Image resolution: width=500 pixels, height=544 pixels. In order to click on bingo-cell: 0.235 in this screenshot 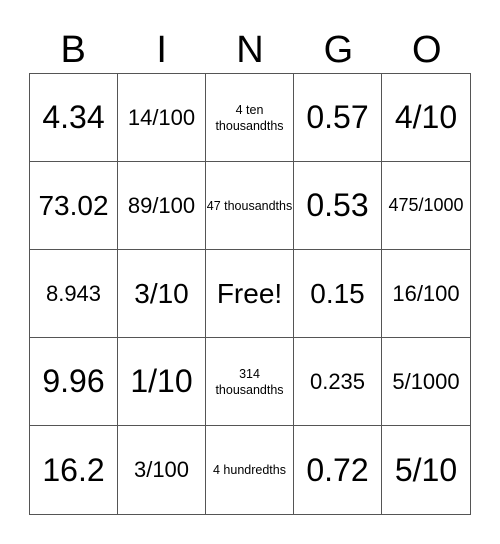, I will do `click(338, 382)`.